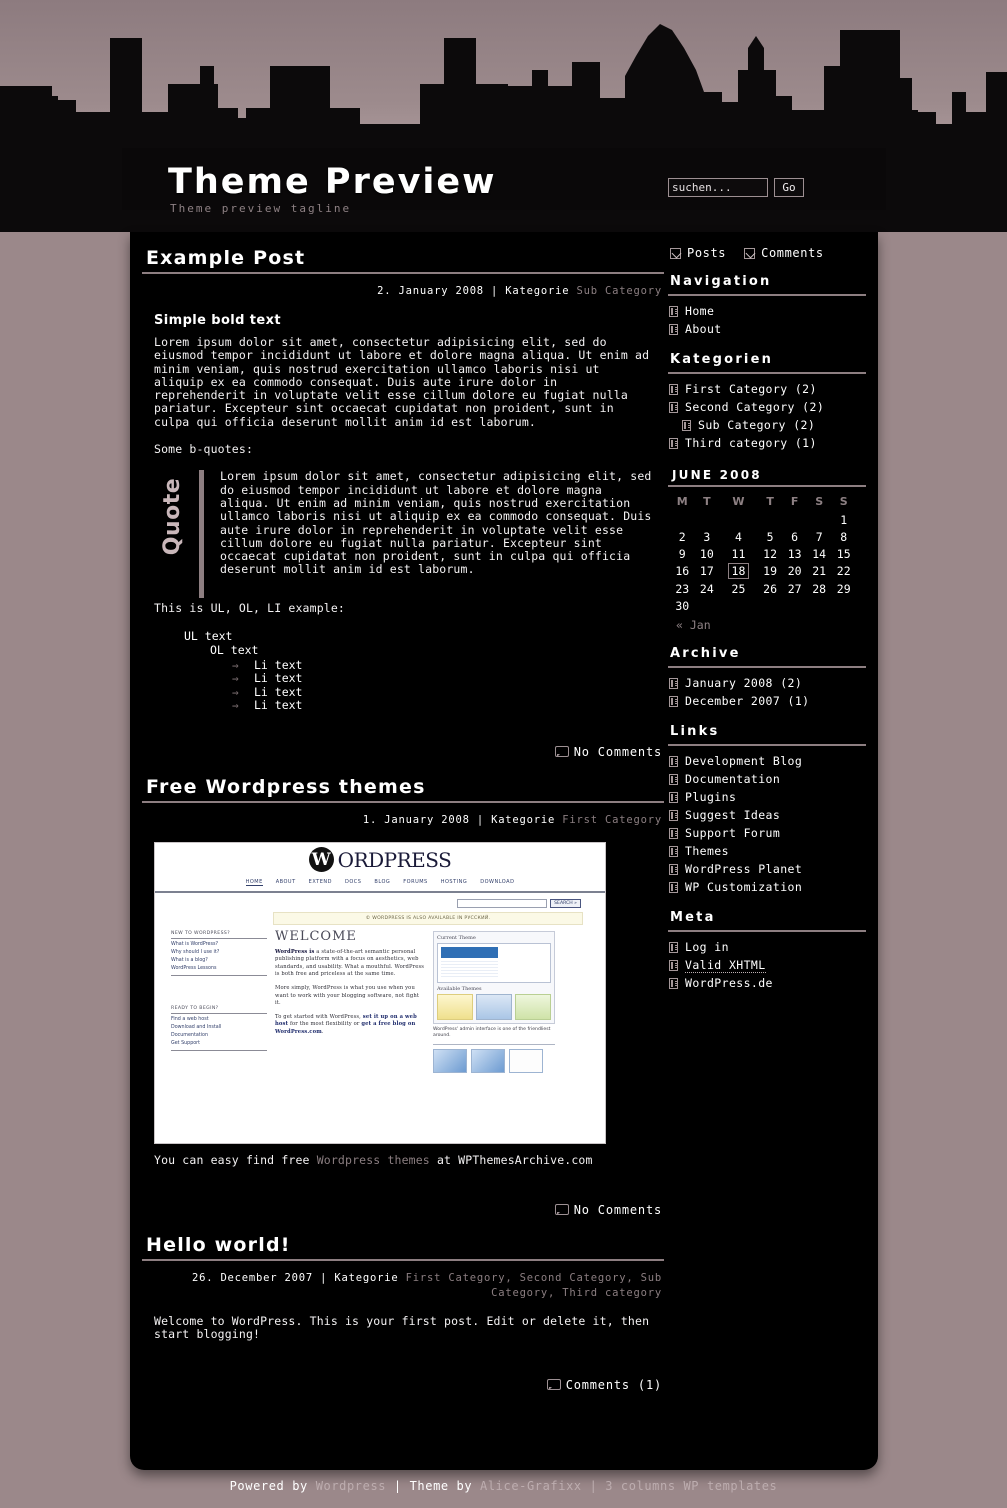 The width and height of the screenshot is (1007, 1508). I want to click on sidebar-item-wp-customization: WP Customization, so click(767, 887).